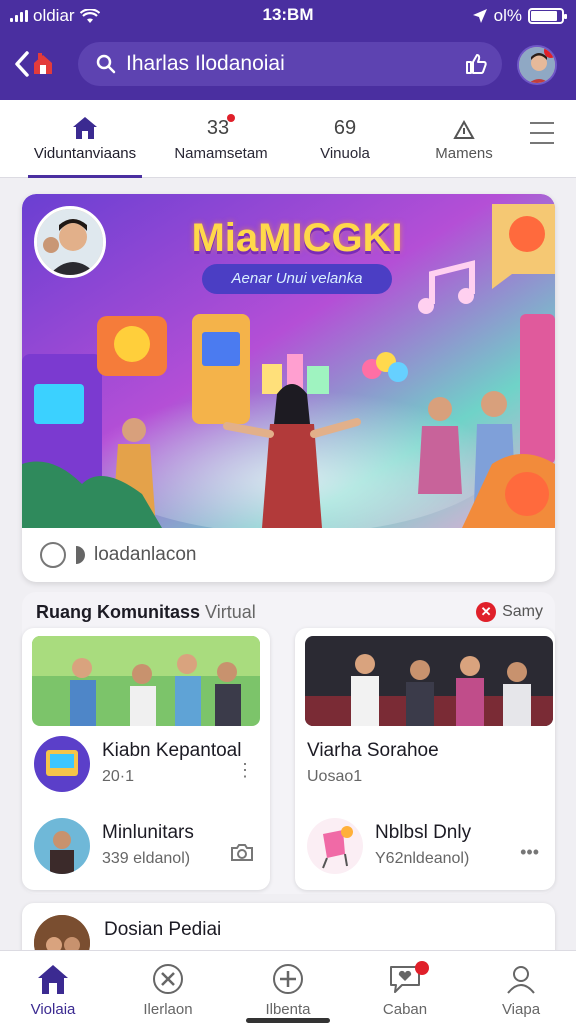 The image size is (576, 1024). What do you see at coordinates (476, 64) in the screenshot?
I see `thumbs-up-icon` at bounding box center [476, 64].